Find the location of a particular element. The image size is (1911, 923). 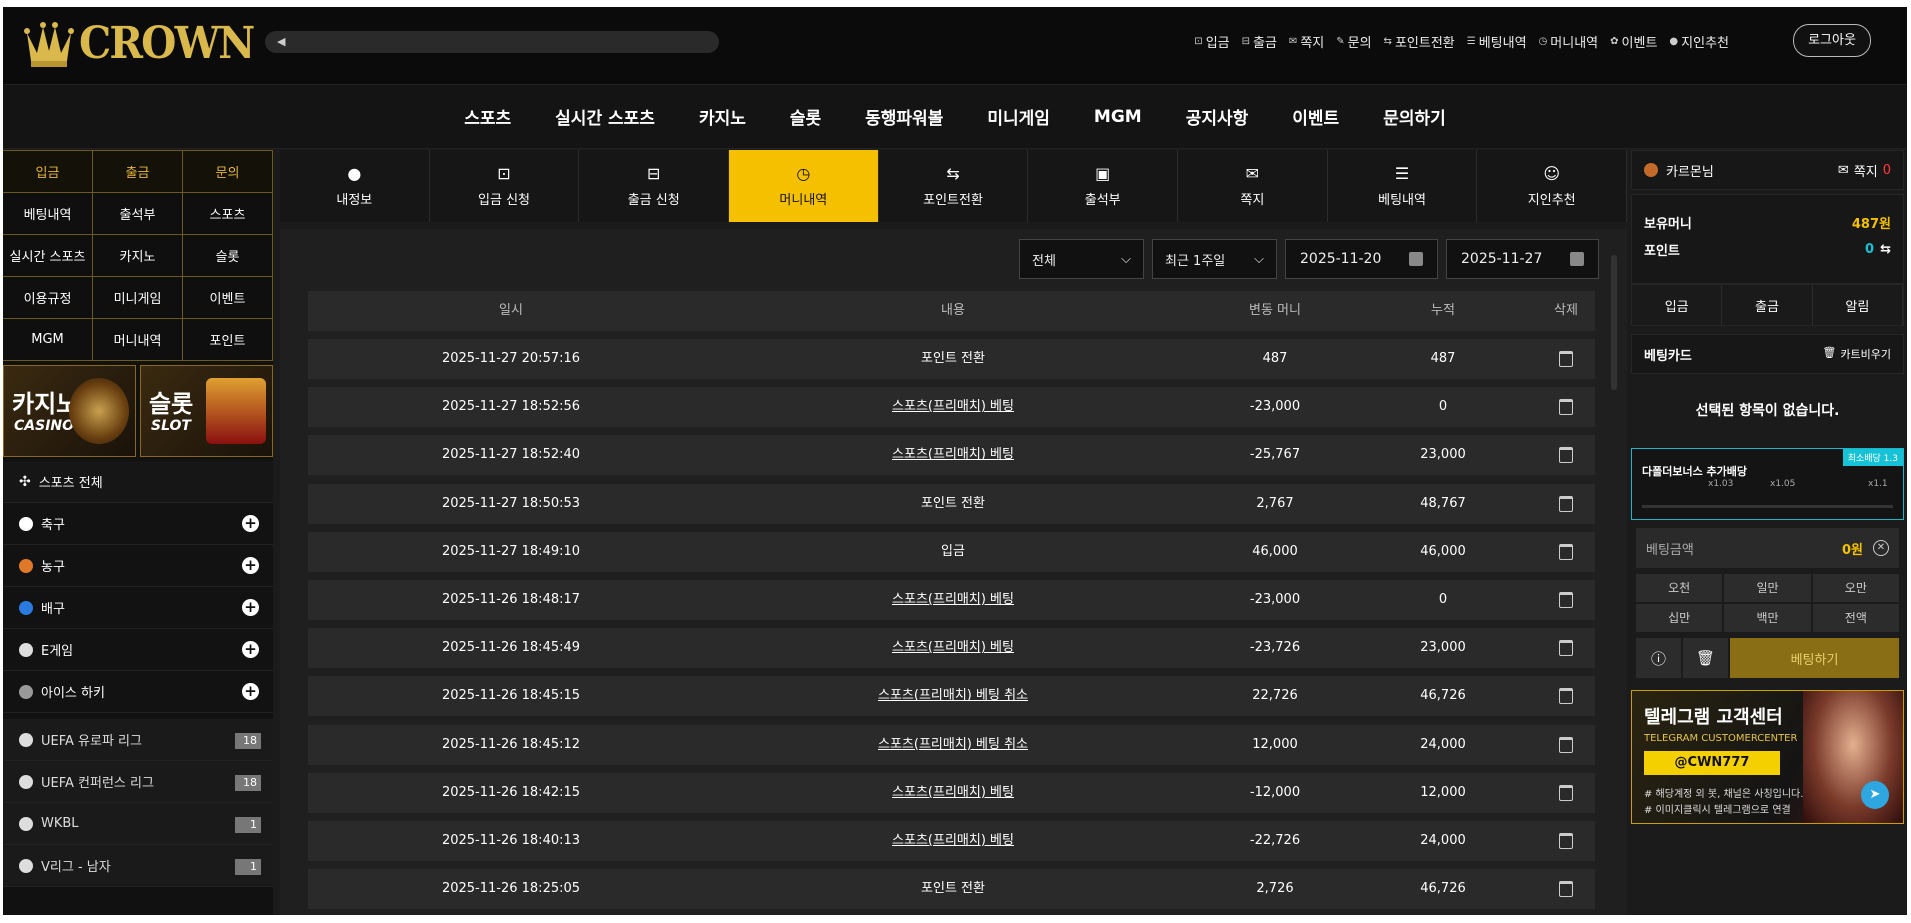

sport-all: ✣ 스포츠 전체 is located at coordinates (138, 482).